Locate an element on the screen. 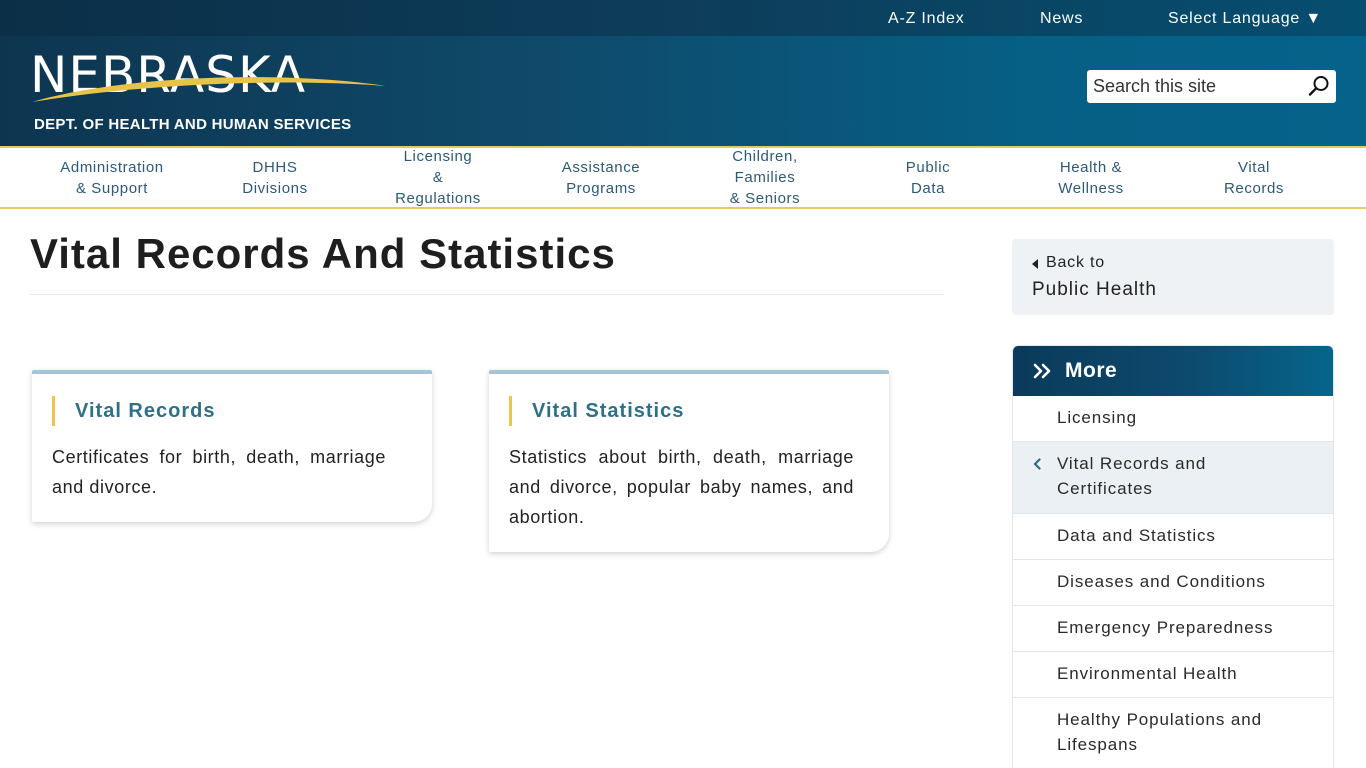 This screenshot has height=768, width=1366. nav-children-families-seniors: Children, Families & Seniors is located at coordinates (765, 177).